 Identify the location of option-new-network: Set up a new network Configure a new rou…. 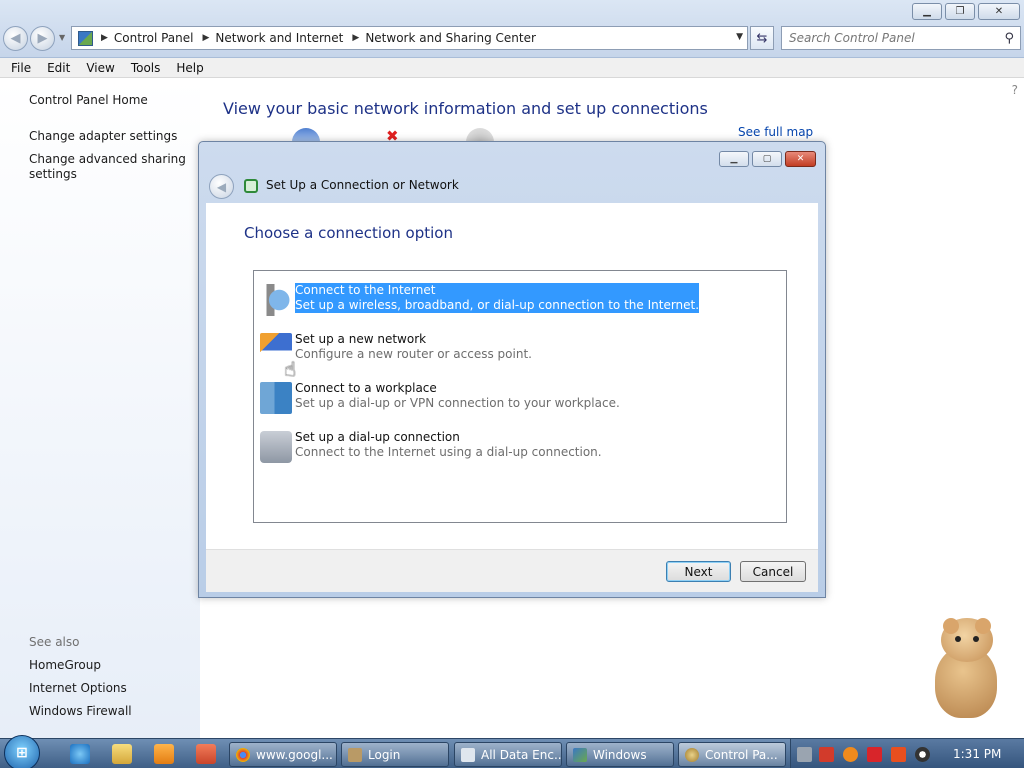
(518, 352).